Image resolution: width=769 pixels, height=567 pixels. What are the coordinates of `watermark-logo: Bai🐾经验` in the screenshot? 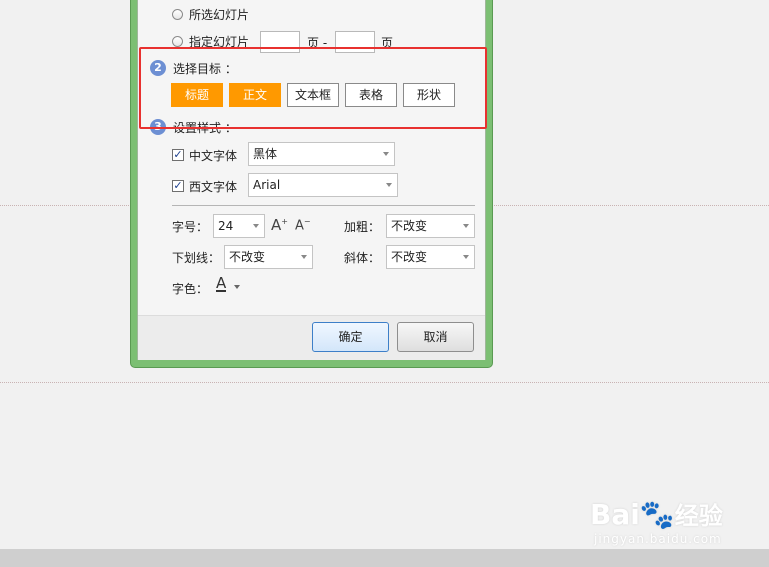 It's located at (656, 514).